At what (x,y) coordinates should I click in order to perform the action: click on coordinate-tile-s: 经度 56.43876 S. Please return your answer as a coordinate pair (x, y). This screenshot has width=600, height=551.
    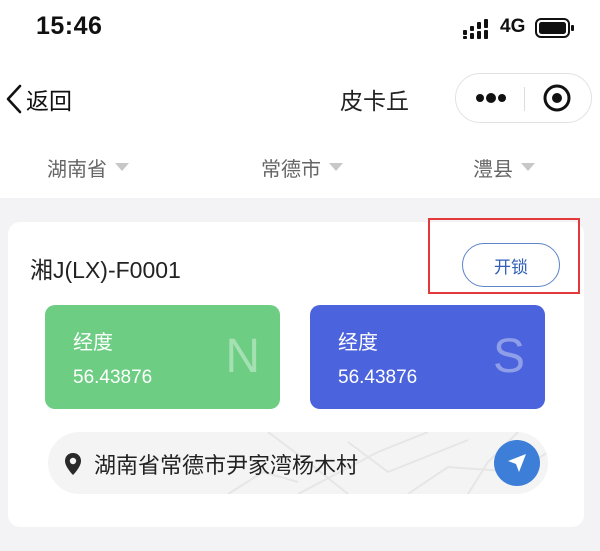
    Looking at the image, I should click on (427, 357).